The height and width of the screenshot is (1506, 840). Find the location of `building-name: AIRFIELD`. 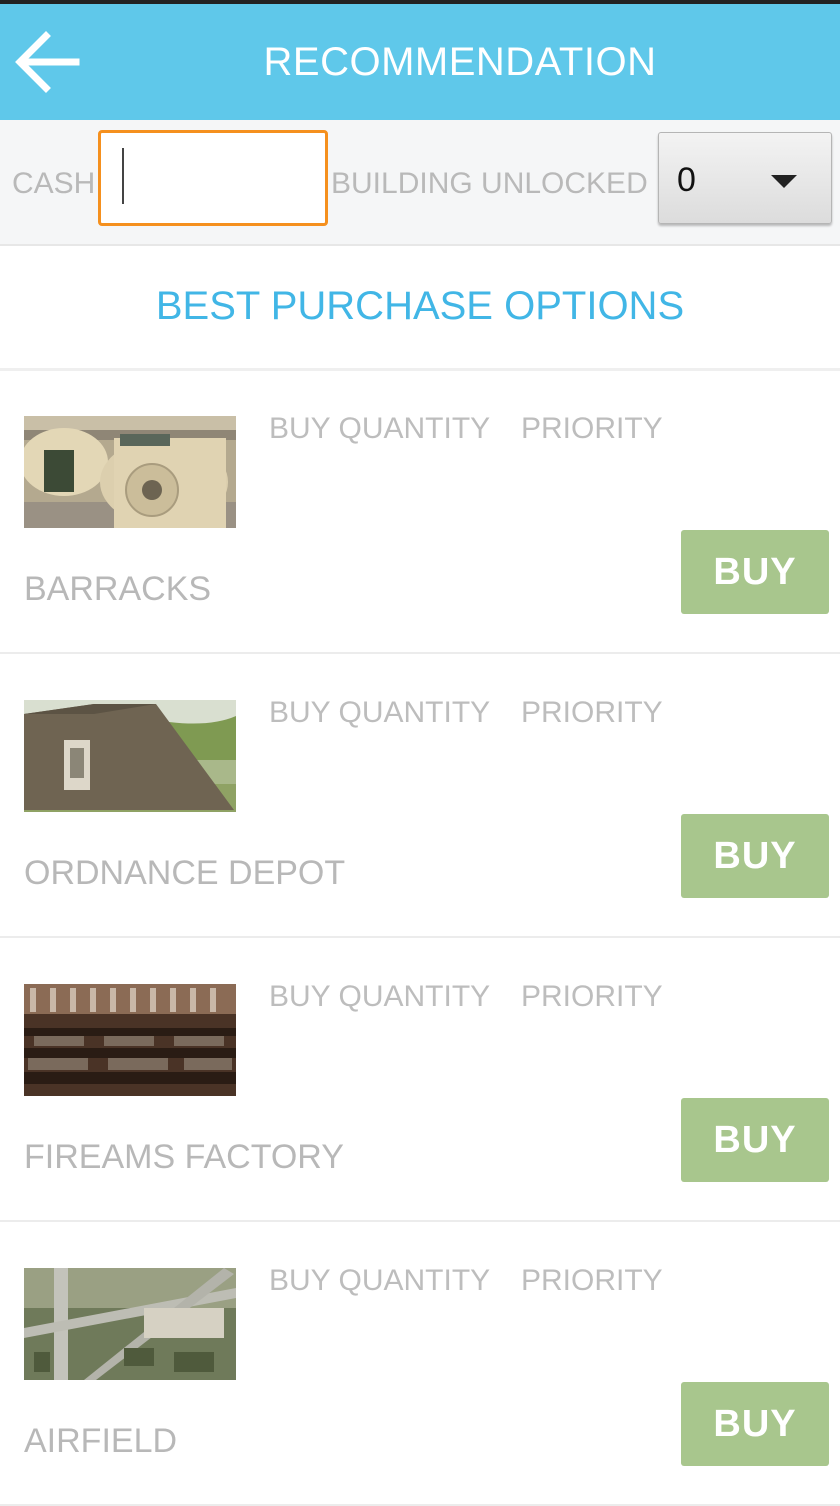

building-name: AIRFIELD is located at coordinates (101, 1441).